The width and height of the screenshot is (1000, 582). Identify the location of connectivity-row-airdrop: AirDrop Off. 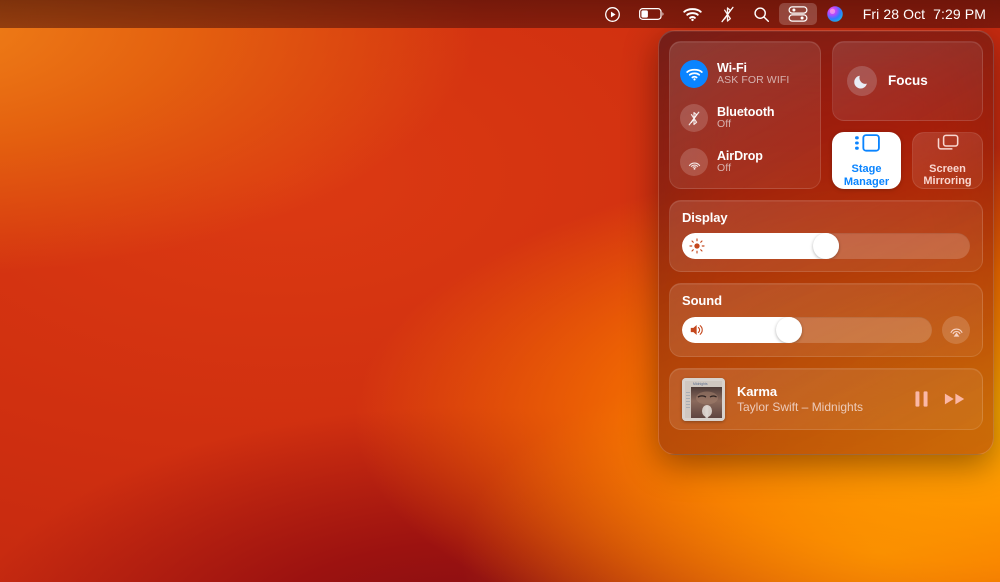
(745, 162).